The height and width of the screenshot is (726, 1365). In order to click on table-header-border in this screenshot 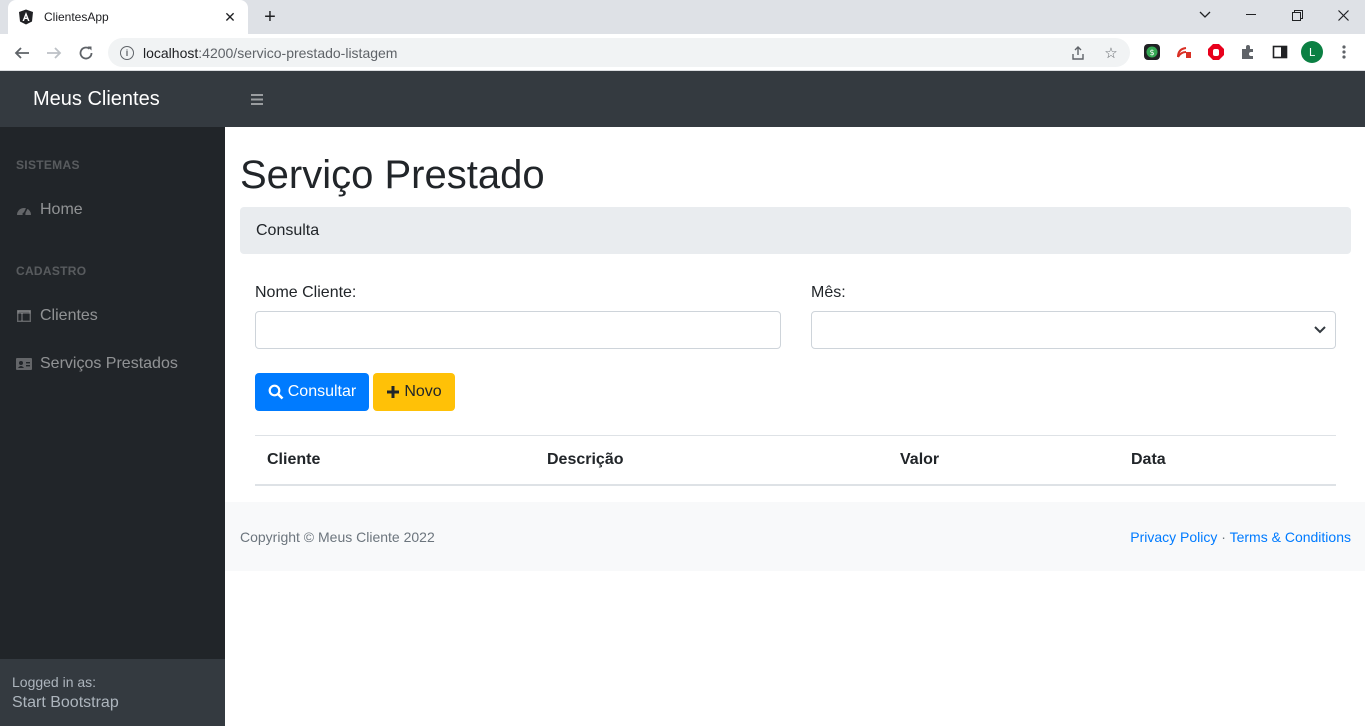, I will do `click(795, 485)`.